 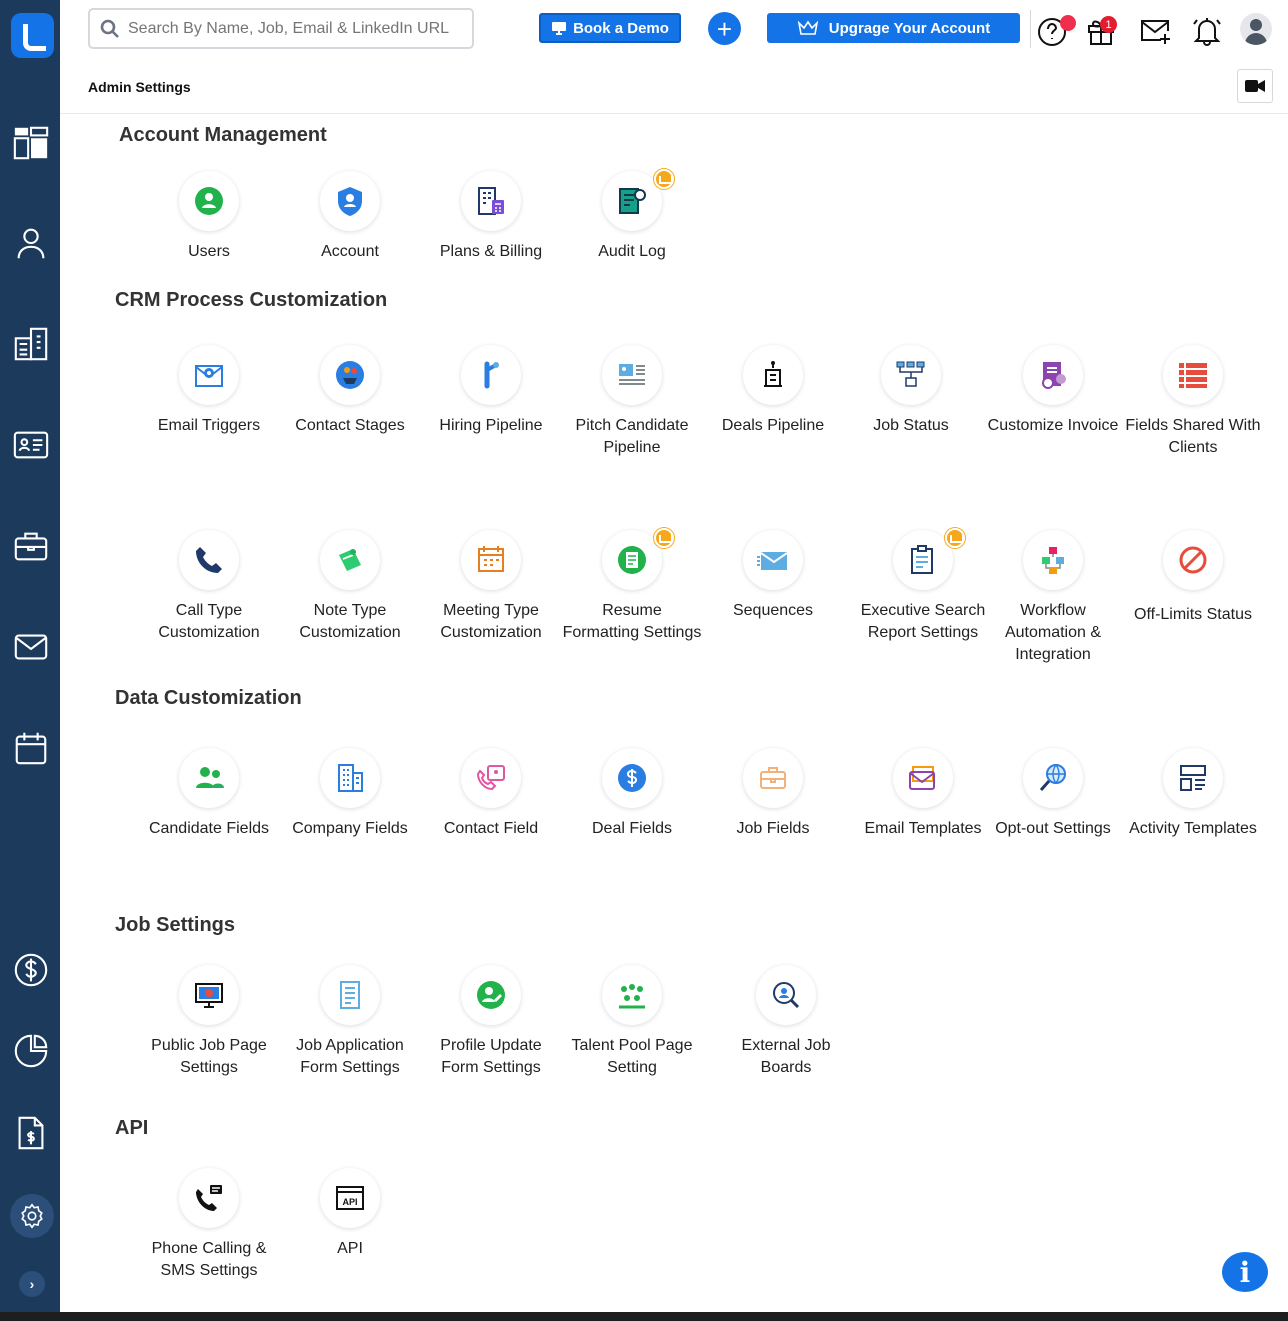 What do you see at coordinates (1053, 391) in the screenshot?
I see `tile-customize-invoice: Customize Invoice` at bounding box center [1053, 391].